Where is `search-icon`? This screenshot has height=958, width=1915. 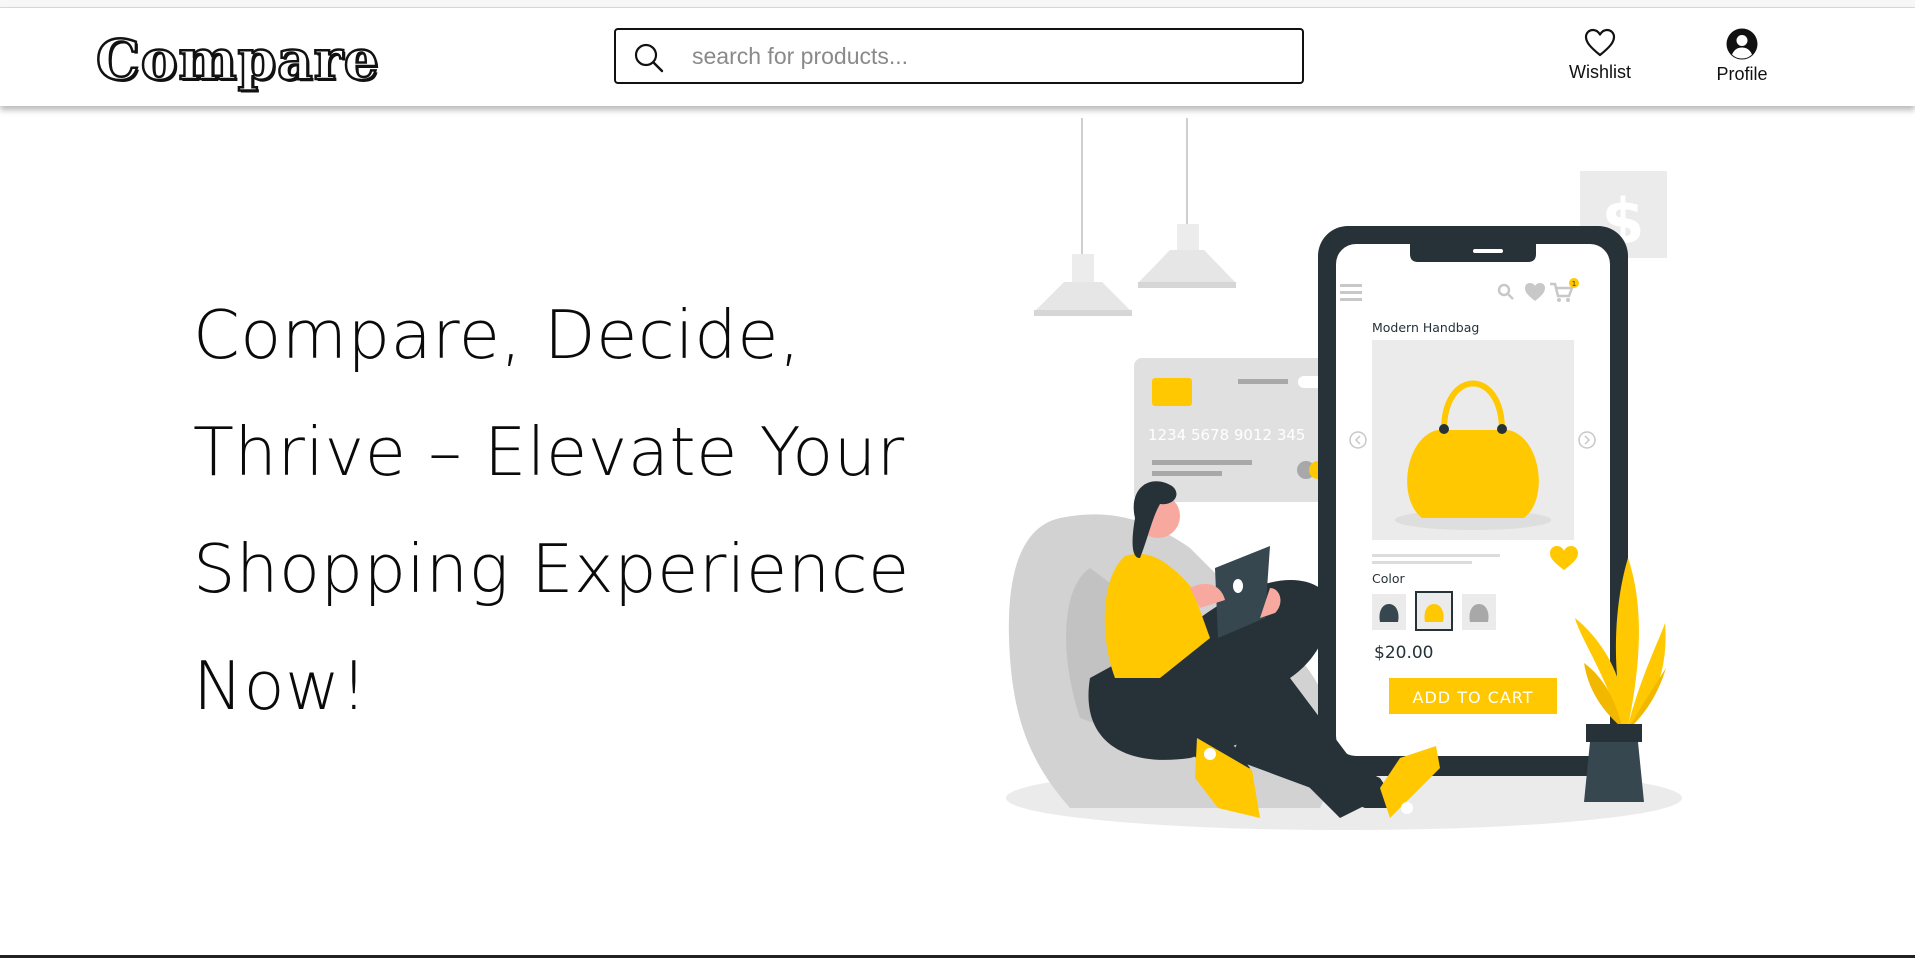 search-icon is located at coordinates (649, 58).